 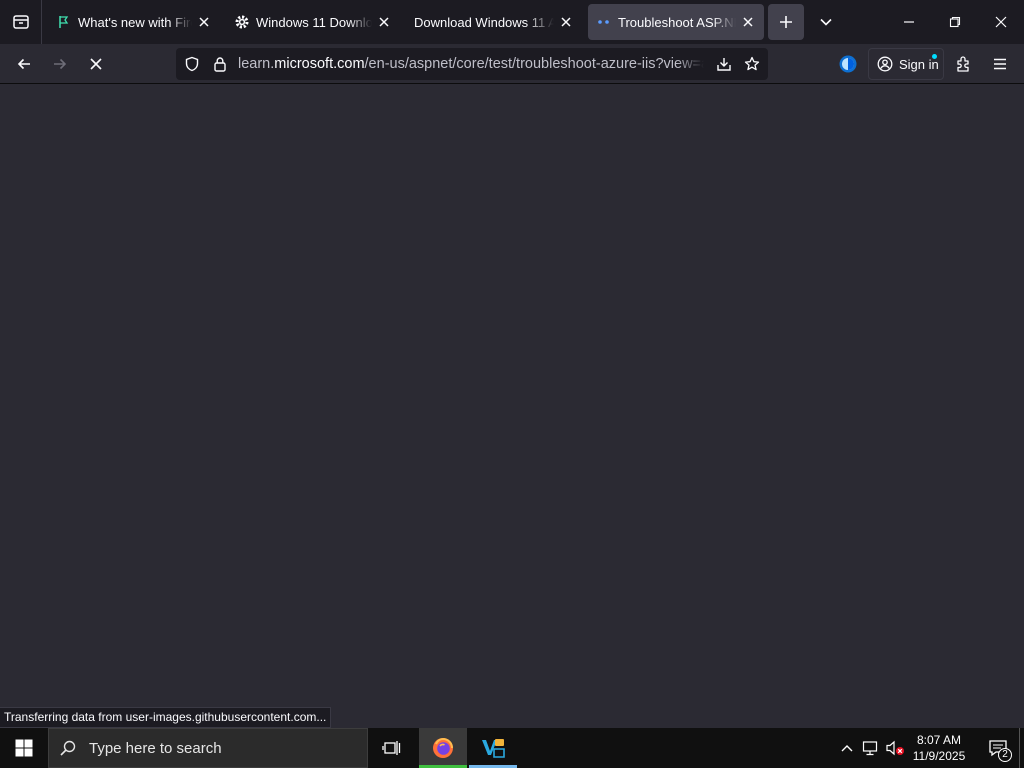 I want to click on list-all-tabs-button, so click(x=826, y=22).